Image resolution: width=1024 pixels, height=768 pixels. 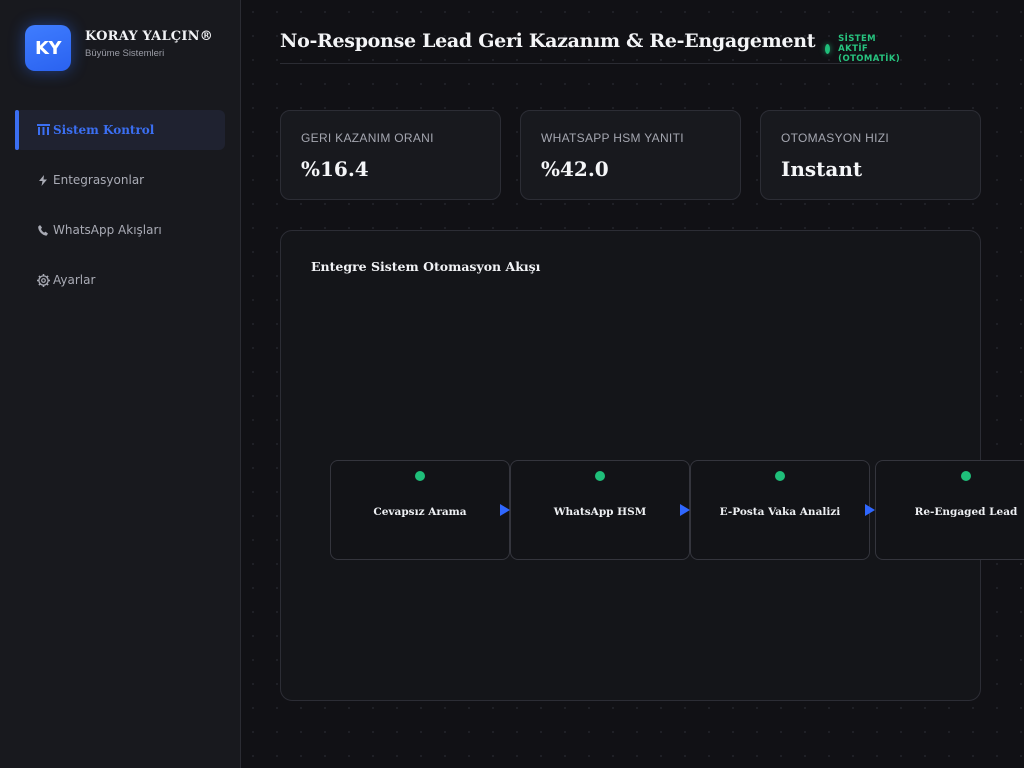 I want to click on stat-label: WHATSAPP HSM YANITI, so click(x=612, y=138).